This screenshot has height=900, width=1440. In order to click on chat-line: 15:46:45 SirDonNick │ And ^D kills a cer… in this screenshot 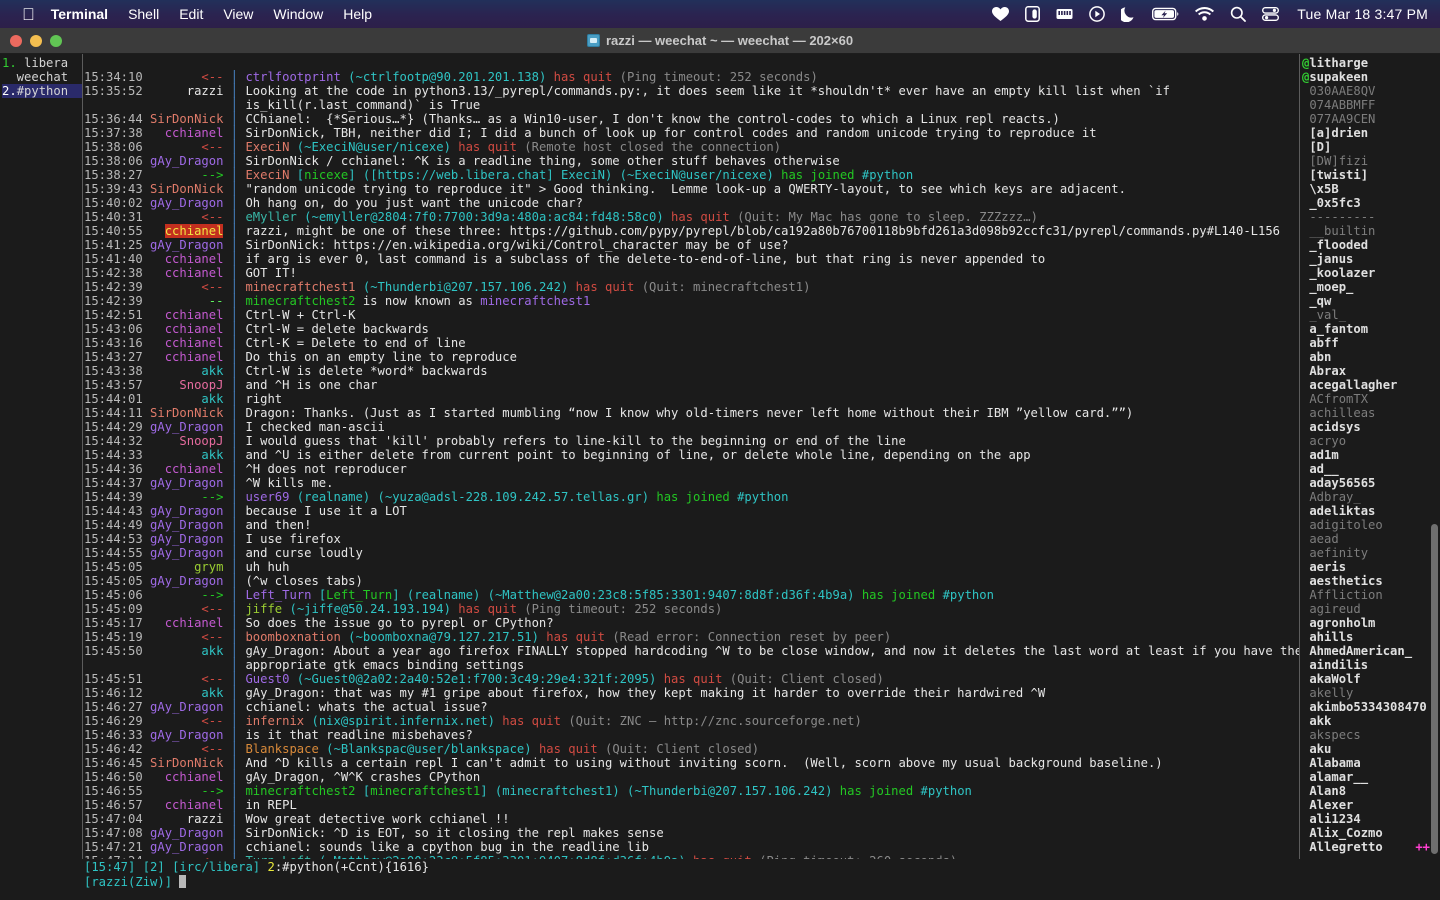, I will do `click(691, 763)`.